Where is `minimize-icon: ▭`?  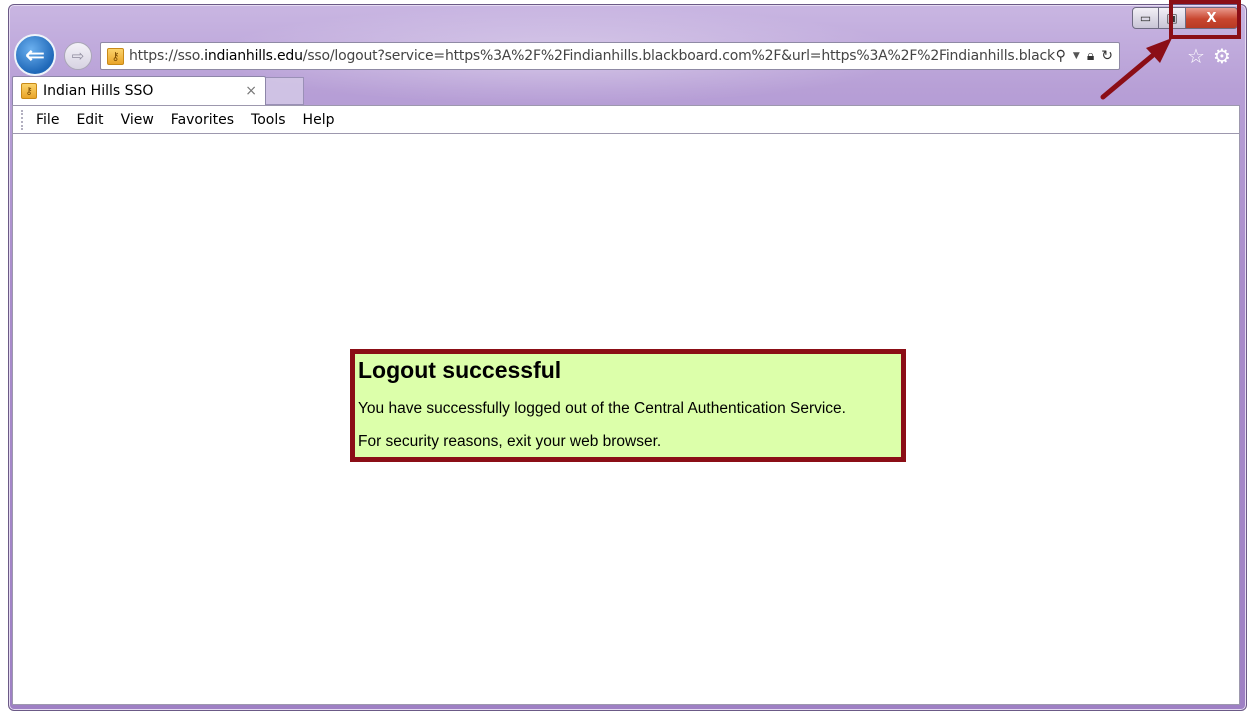
minimize-icon: ▭ is located at coordinates (1145, 18).